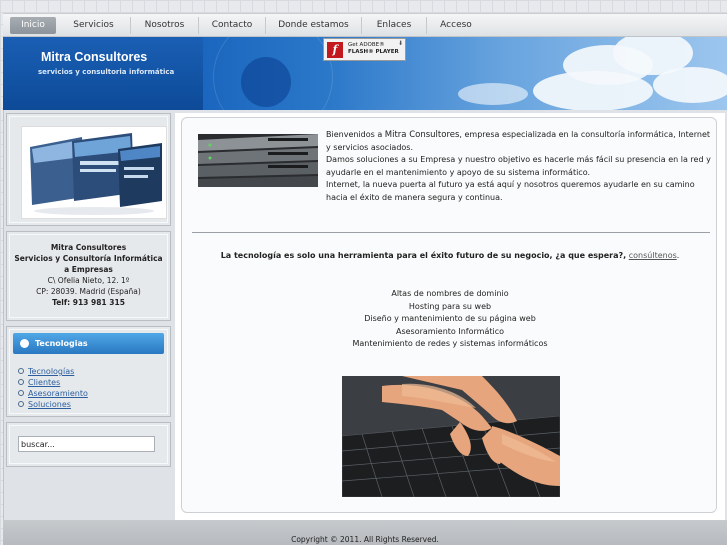  What do you see at coordinates (266, 82) in the screenshot?
I see `banner-circle` at bounding box center [266, 82].